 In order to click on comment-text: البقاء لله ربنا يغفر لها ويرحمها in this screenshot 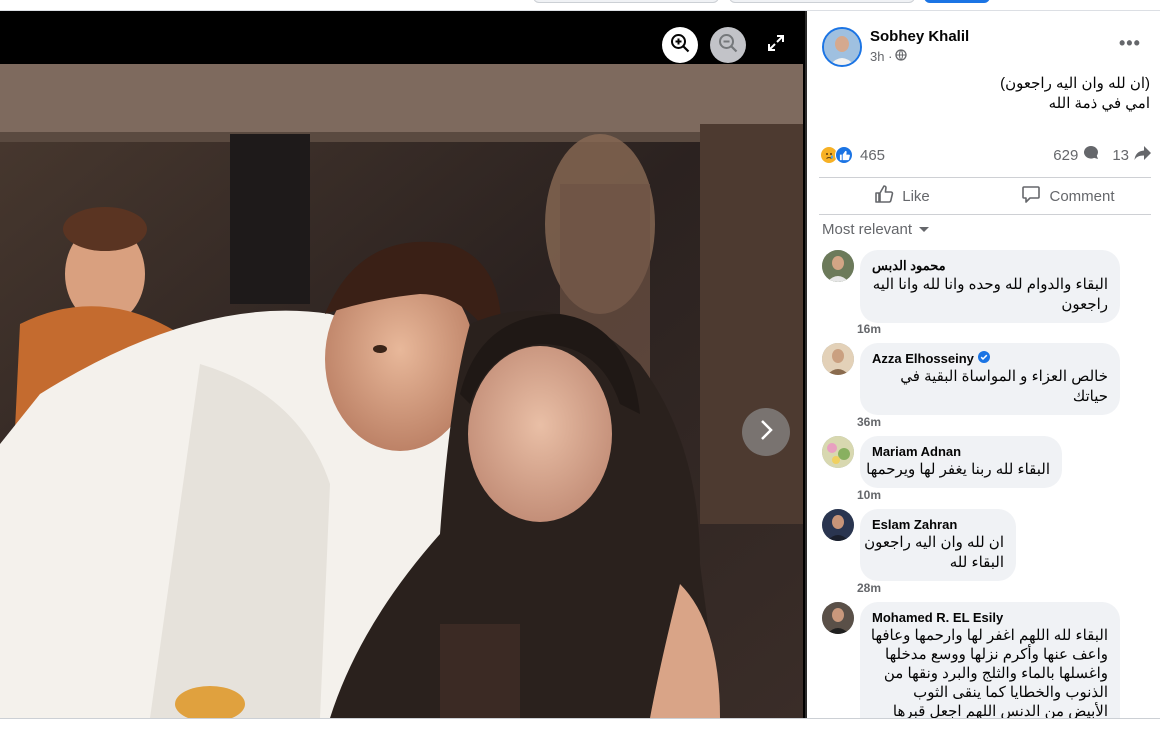, I will do `click(958, 470)`.